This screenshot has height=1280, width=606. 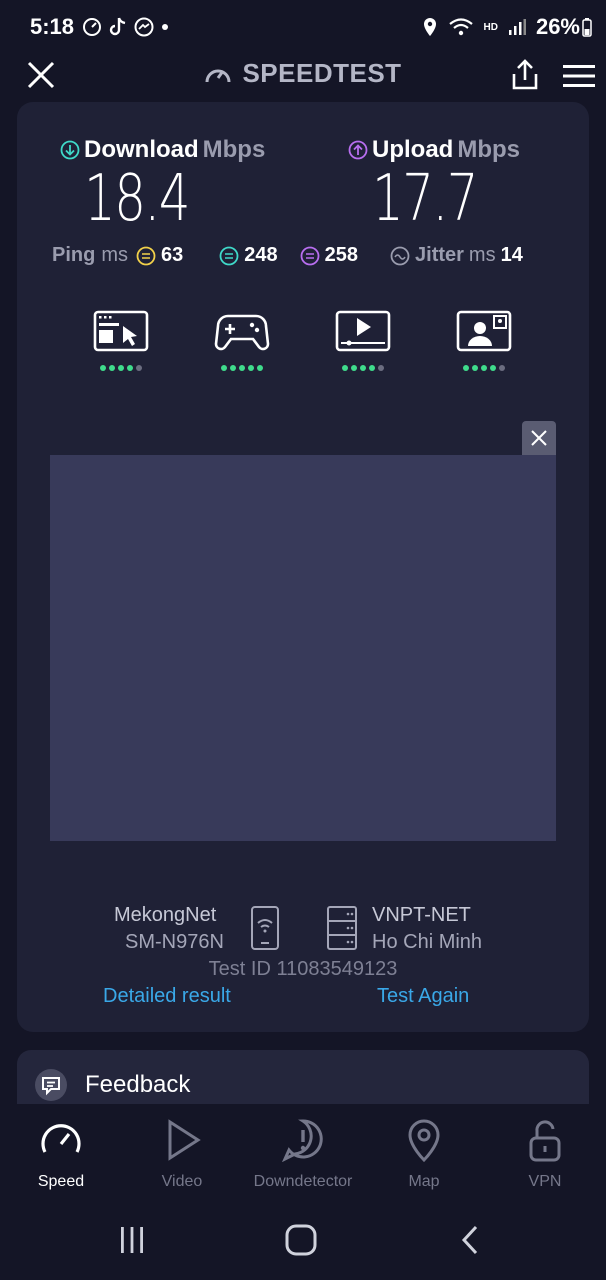 I want to click on ping-upload-icon, so click(x=310, y=255).